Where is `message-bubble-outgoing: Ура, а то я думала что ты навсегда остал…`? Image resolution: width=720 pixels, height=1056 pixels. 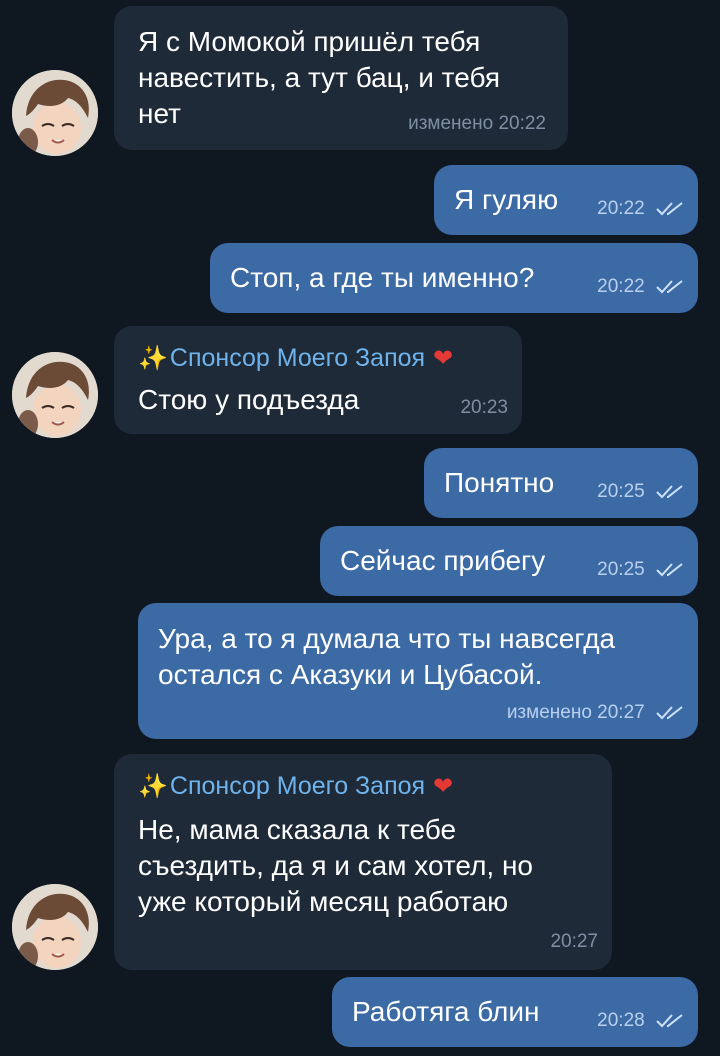
message-bubble-outgoing: Ура, а то я думала что ты навсегда остал… is located at coordinates (418, 671).